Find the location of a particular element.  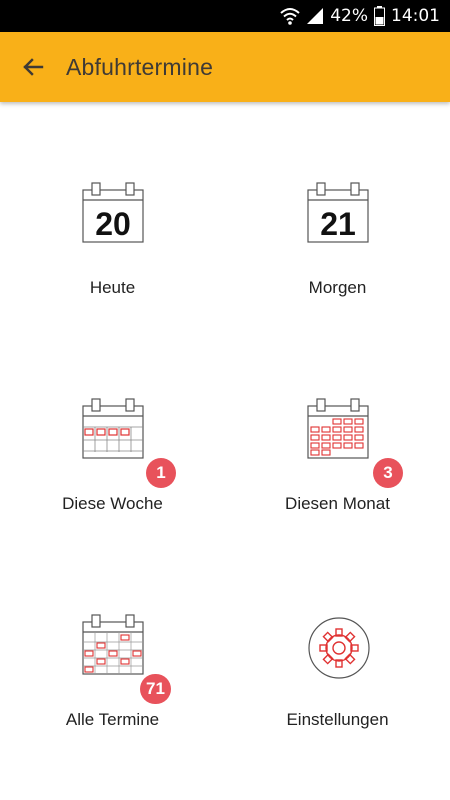

page-title: Abfuhrtermine is located at coordinates (140, 67).